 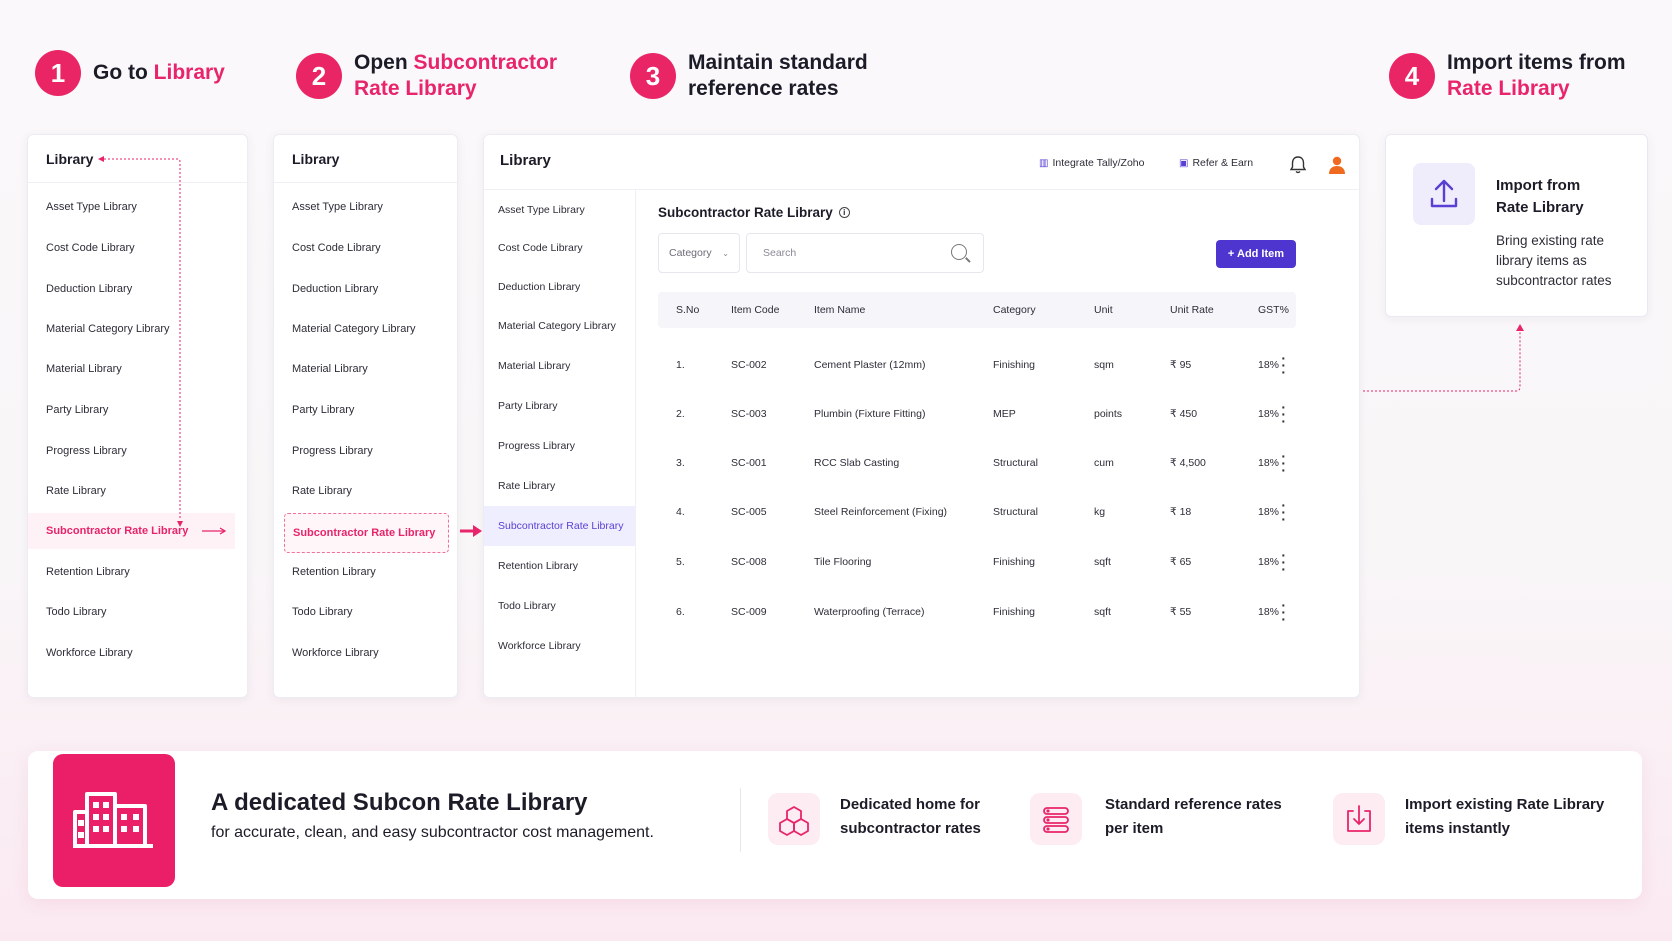 What do you see at coordinates (1102, 562) in the screenshot?
I see `table-cell: sqft` at bounding box center [1102, 562].